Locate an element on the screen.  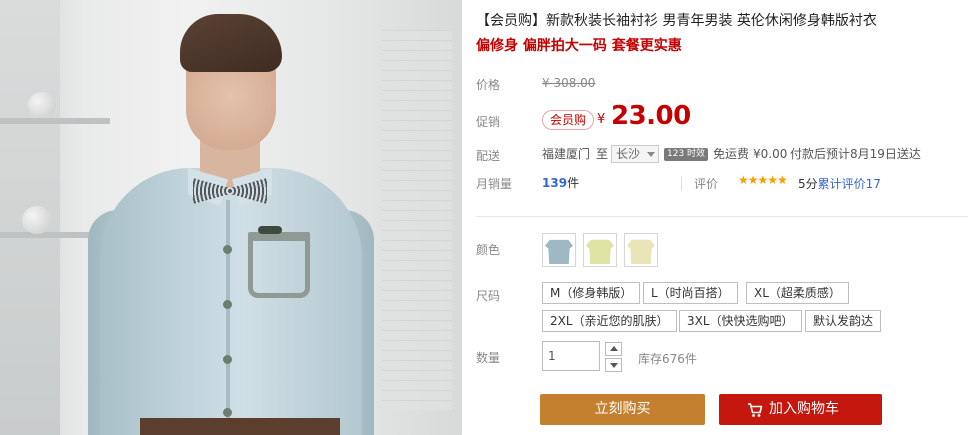
rating-label: 评价 is located at coordinates (706, 184).